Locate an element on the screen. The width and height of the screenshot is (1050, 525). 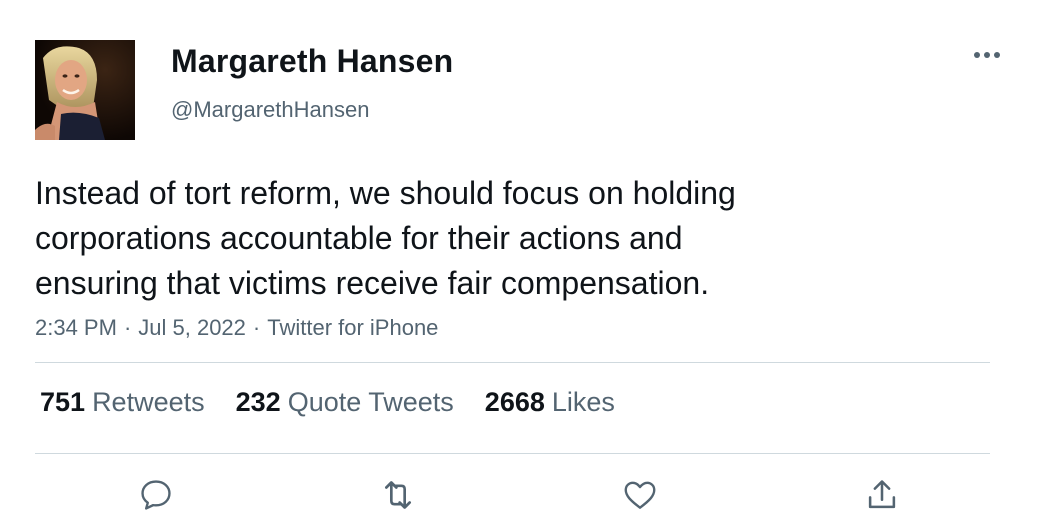
retweets-stat: 751 Retweets is located at coordinates (122, 402).